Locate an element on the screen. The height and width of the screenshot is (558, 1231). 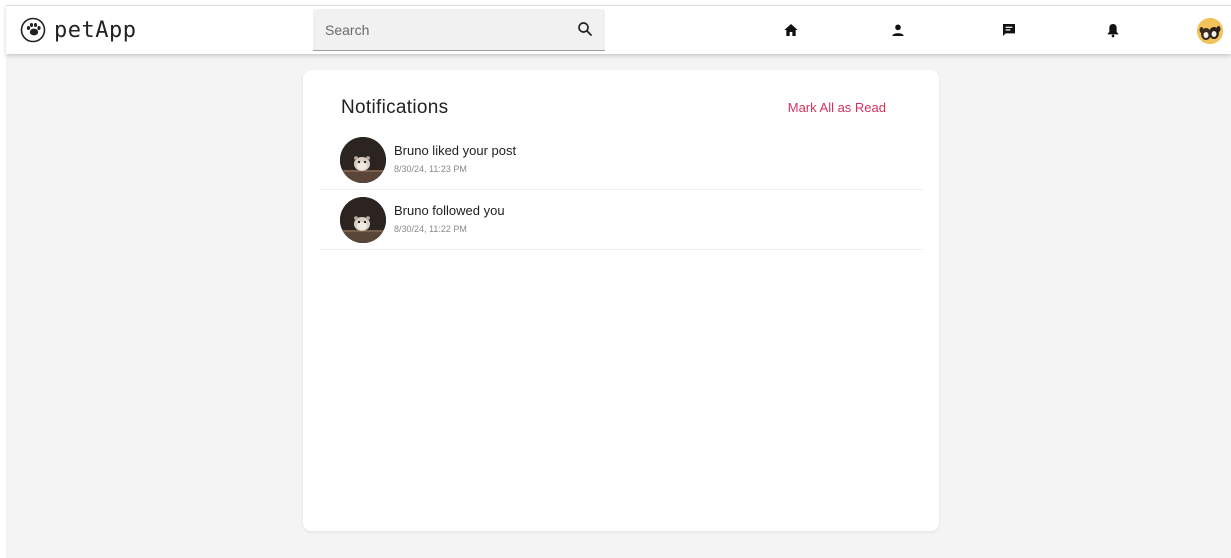
mark-all-read-button: Mark All as Read is located at coordinates (837, 107).